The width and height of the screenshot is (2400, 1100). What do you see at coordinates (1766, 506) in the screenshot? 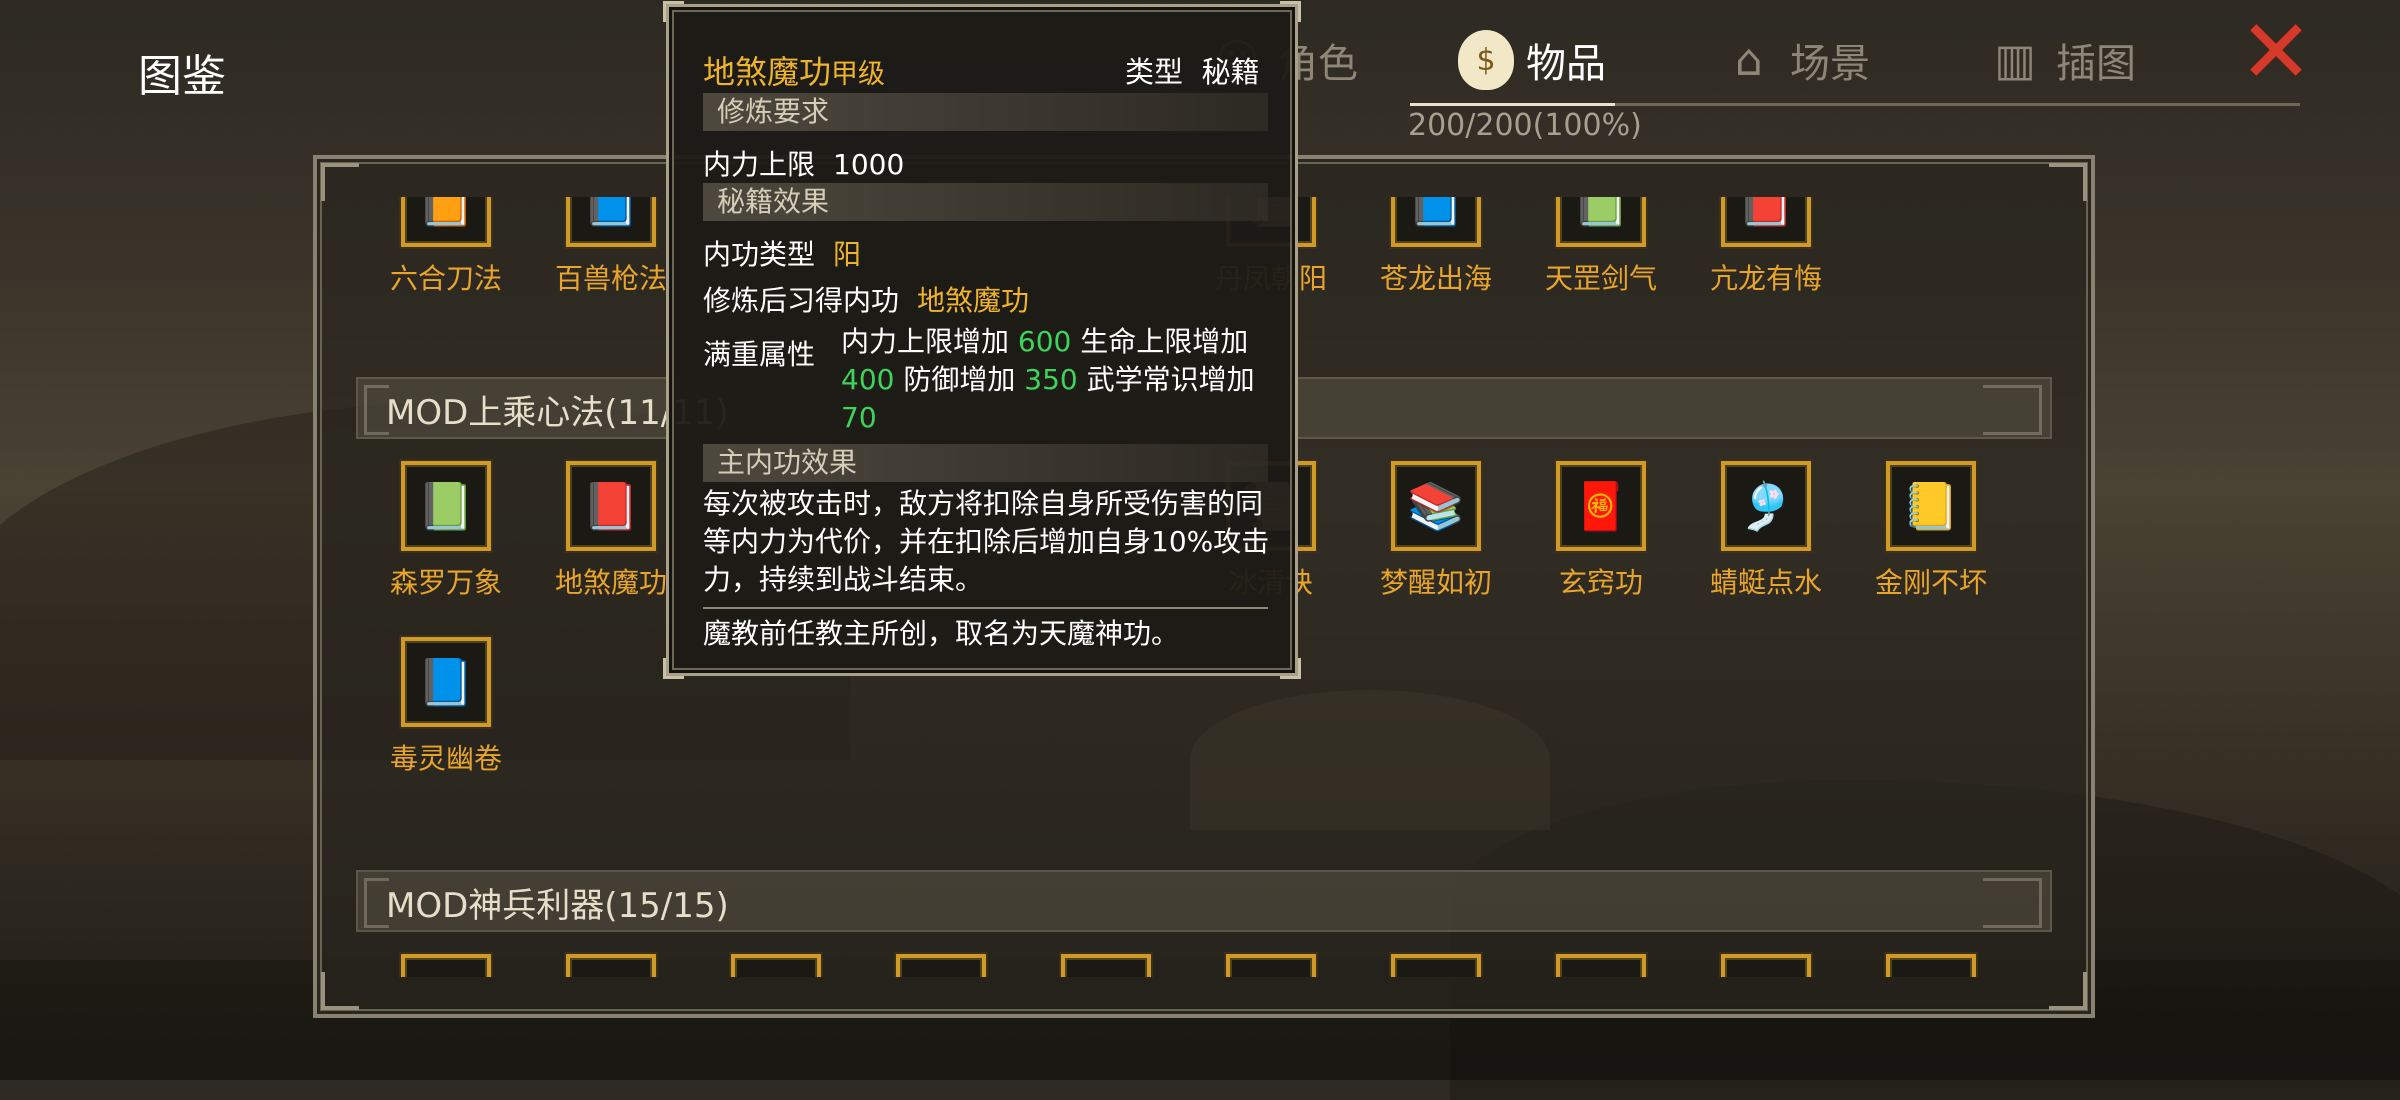
I see `open-scroll-icon: 🎐` at bounding box center [1766, 506].